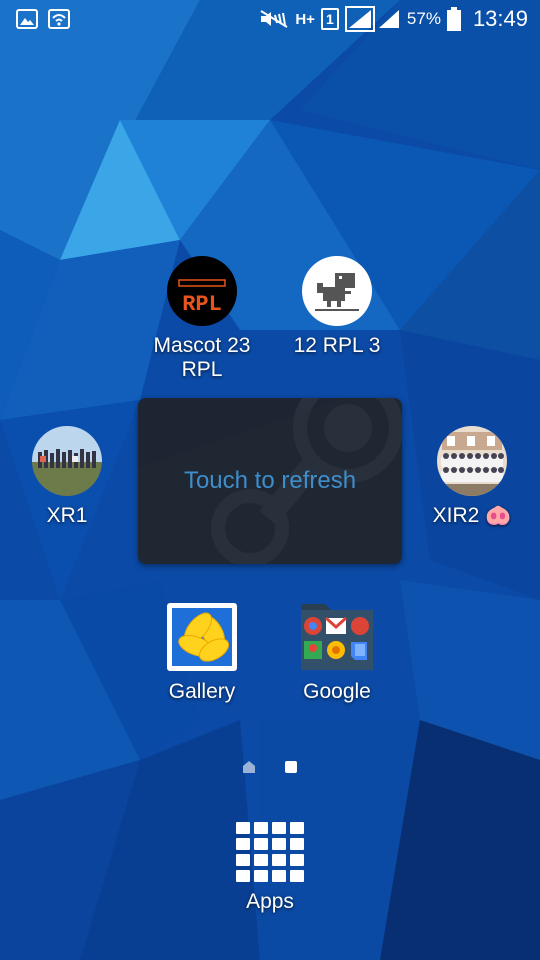 Image resolution: width=540 pixels, height=960 pixels. I want to click on sim-icon: 1, so click(329, 19).